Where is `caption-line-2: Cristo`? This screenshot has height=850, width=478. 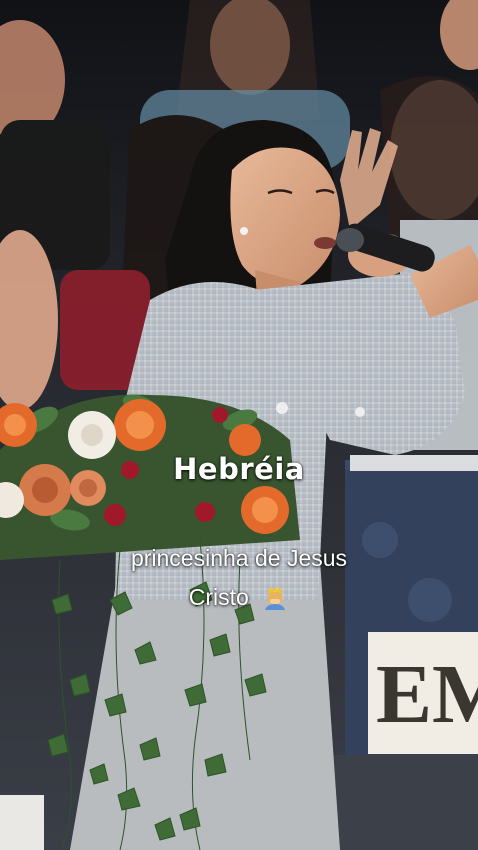 caption-line-2: Cristo is located at coordinates (239, 597).